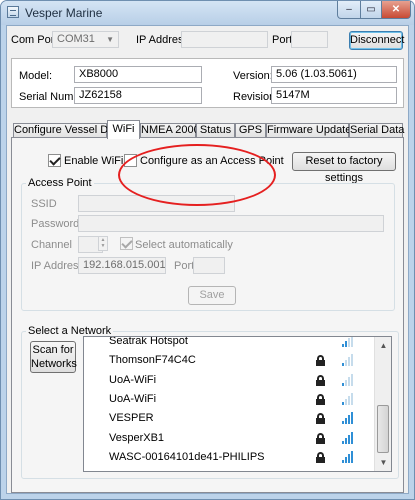 This screenshot has width=415, height=500. I want to click on ap-ip-address-label: IP Address, so click(57, 266).